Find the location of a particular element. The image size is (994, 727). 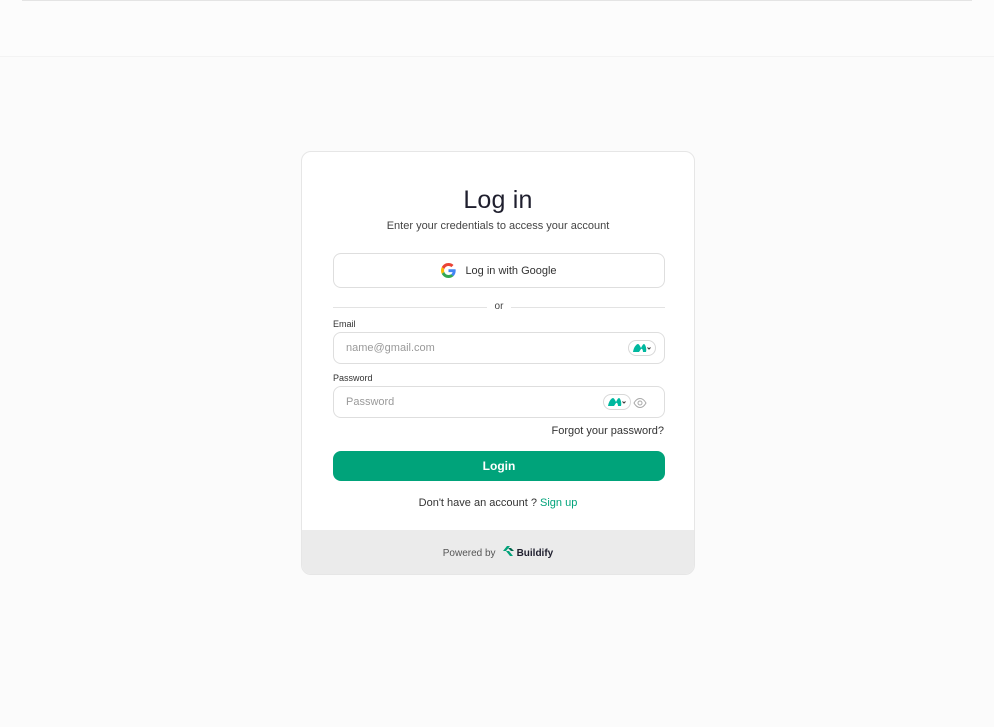

page-title: Log in is located at coordinates (498, 200).